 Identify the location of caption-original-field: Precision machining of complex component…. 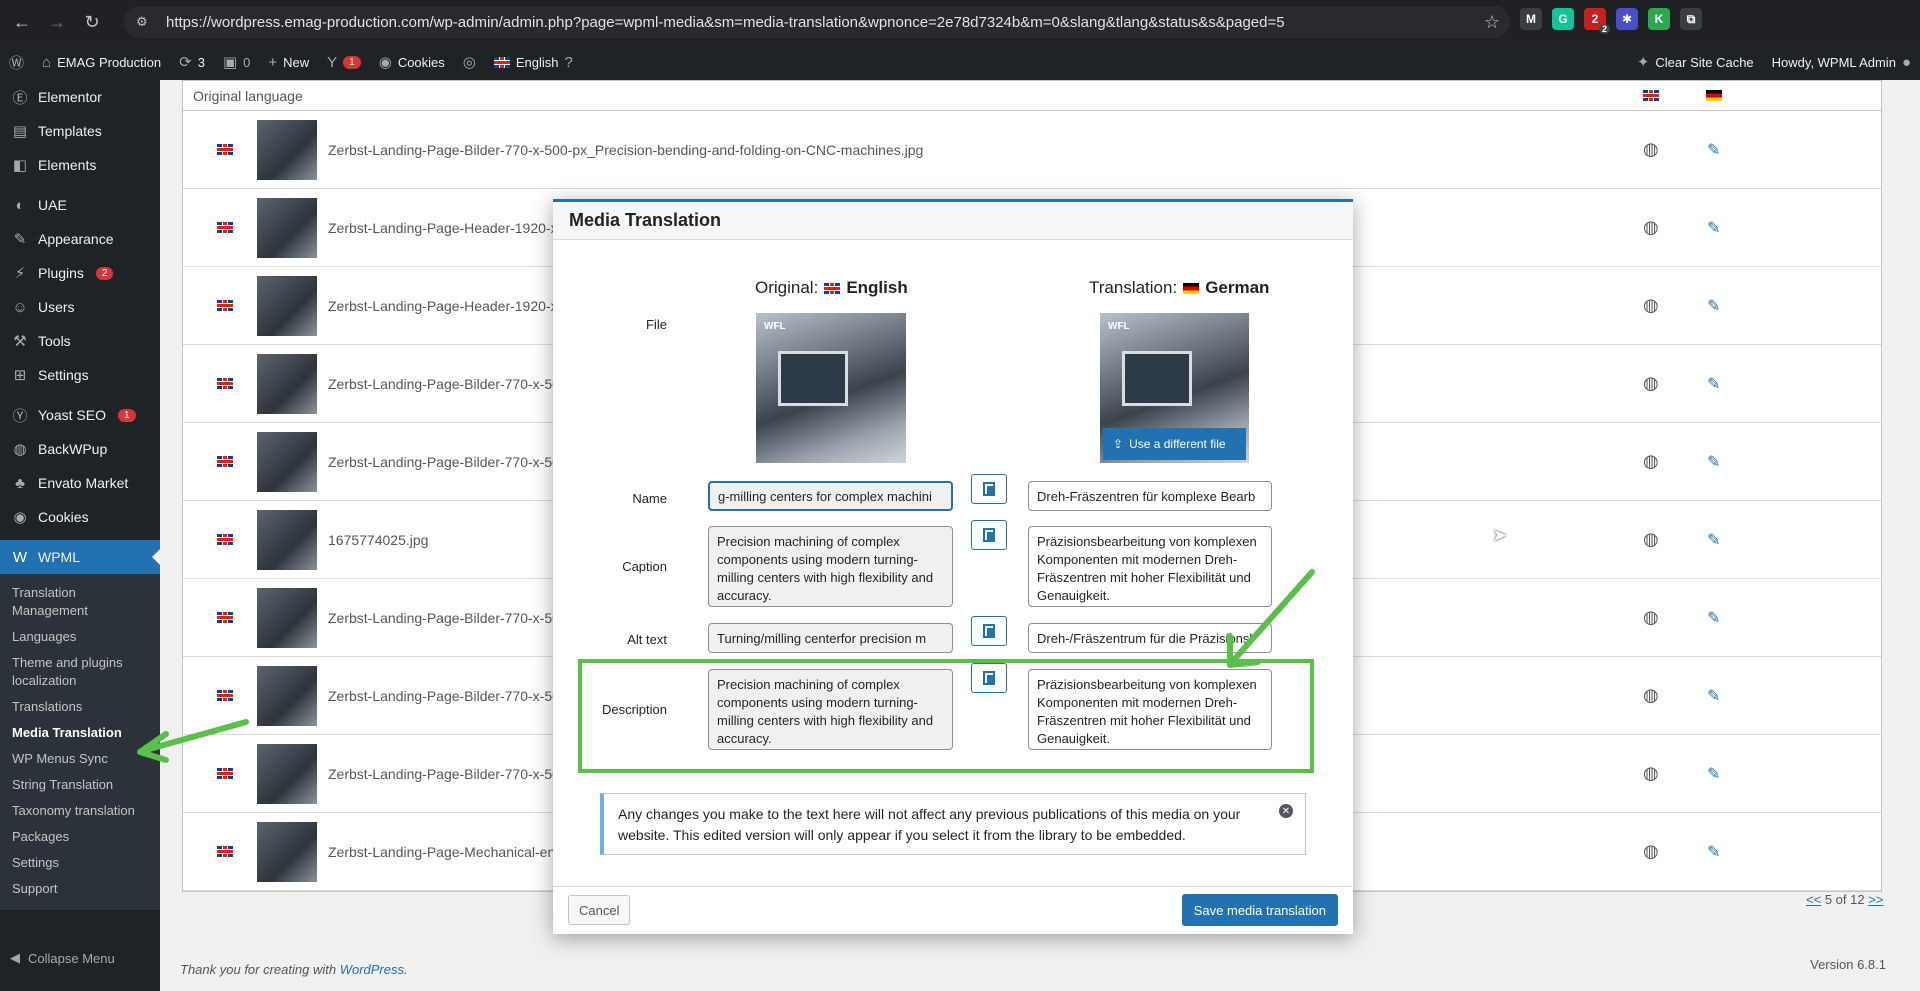
(830, 566).